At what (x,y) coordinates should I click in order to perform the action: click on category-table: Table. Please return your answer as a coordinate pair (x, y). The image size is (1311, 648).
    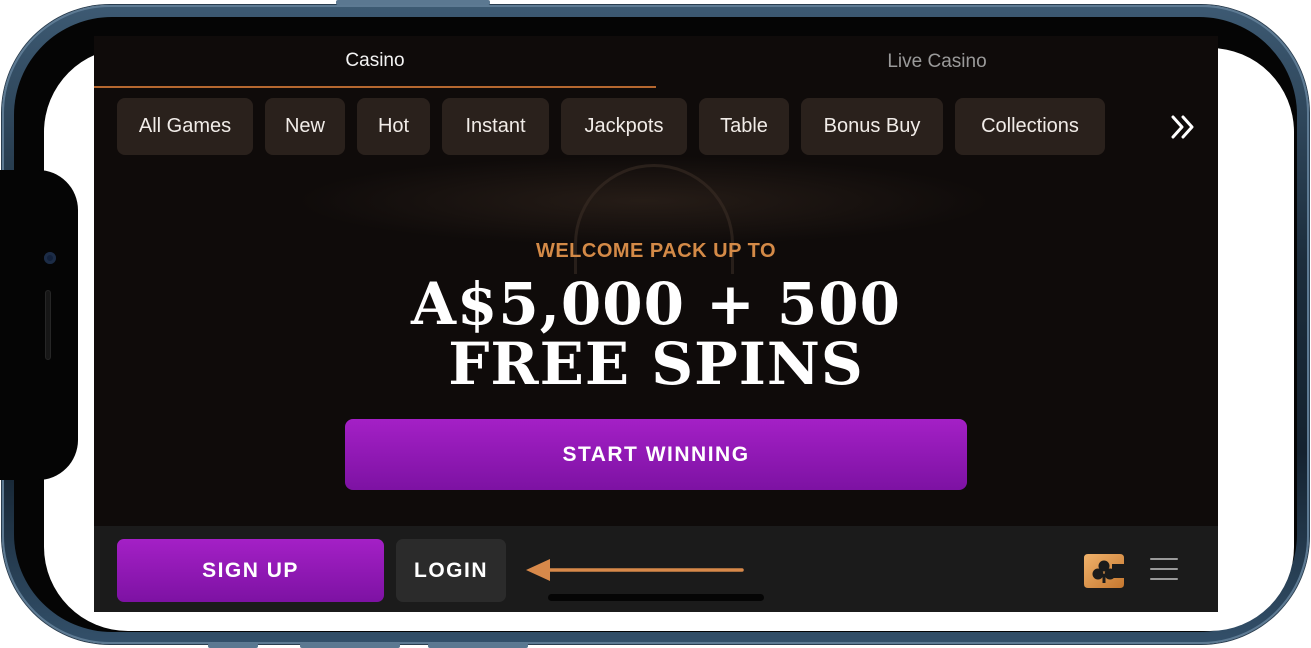
    Looking at the image, I should click on (744, 126).